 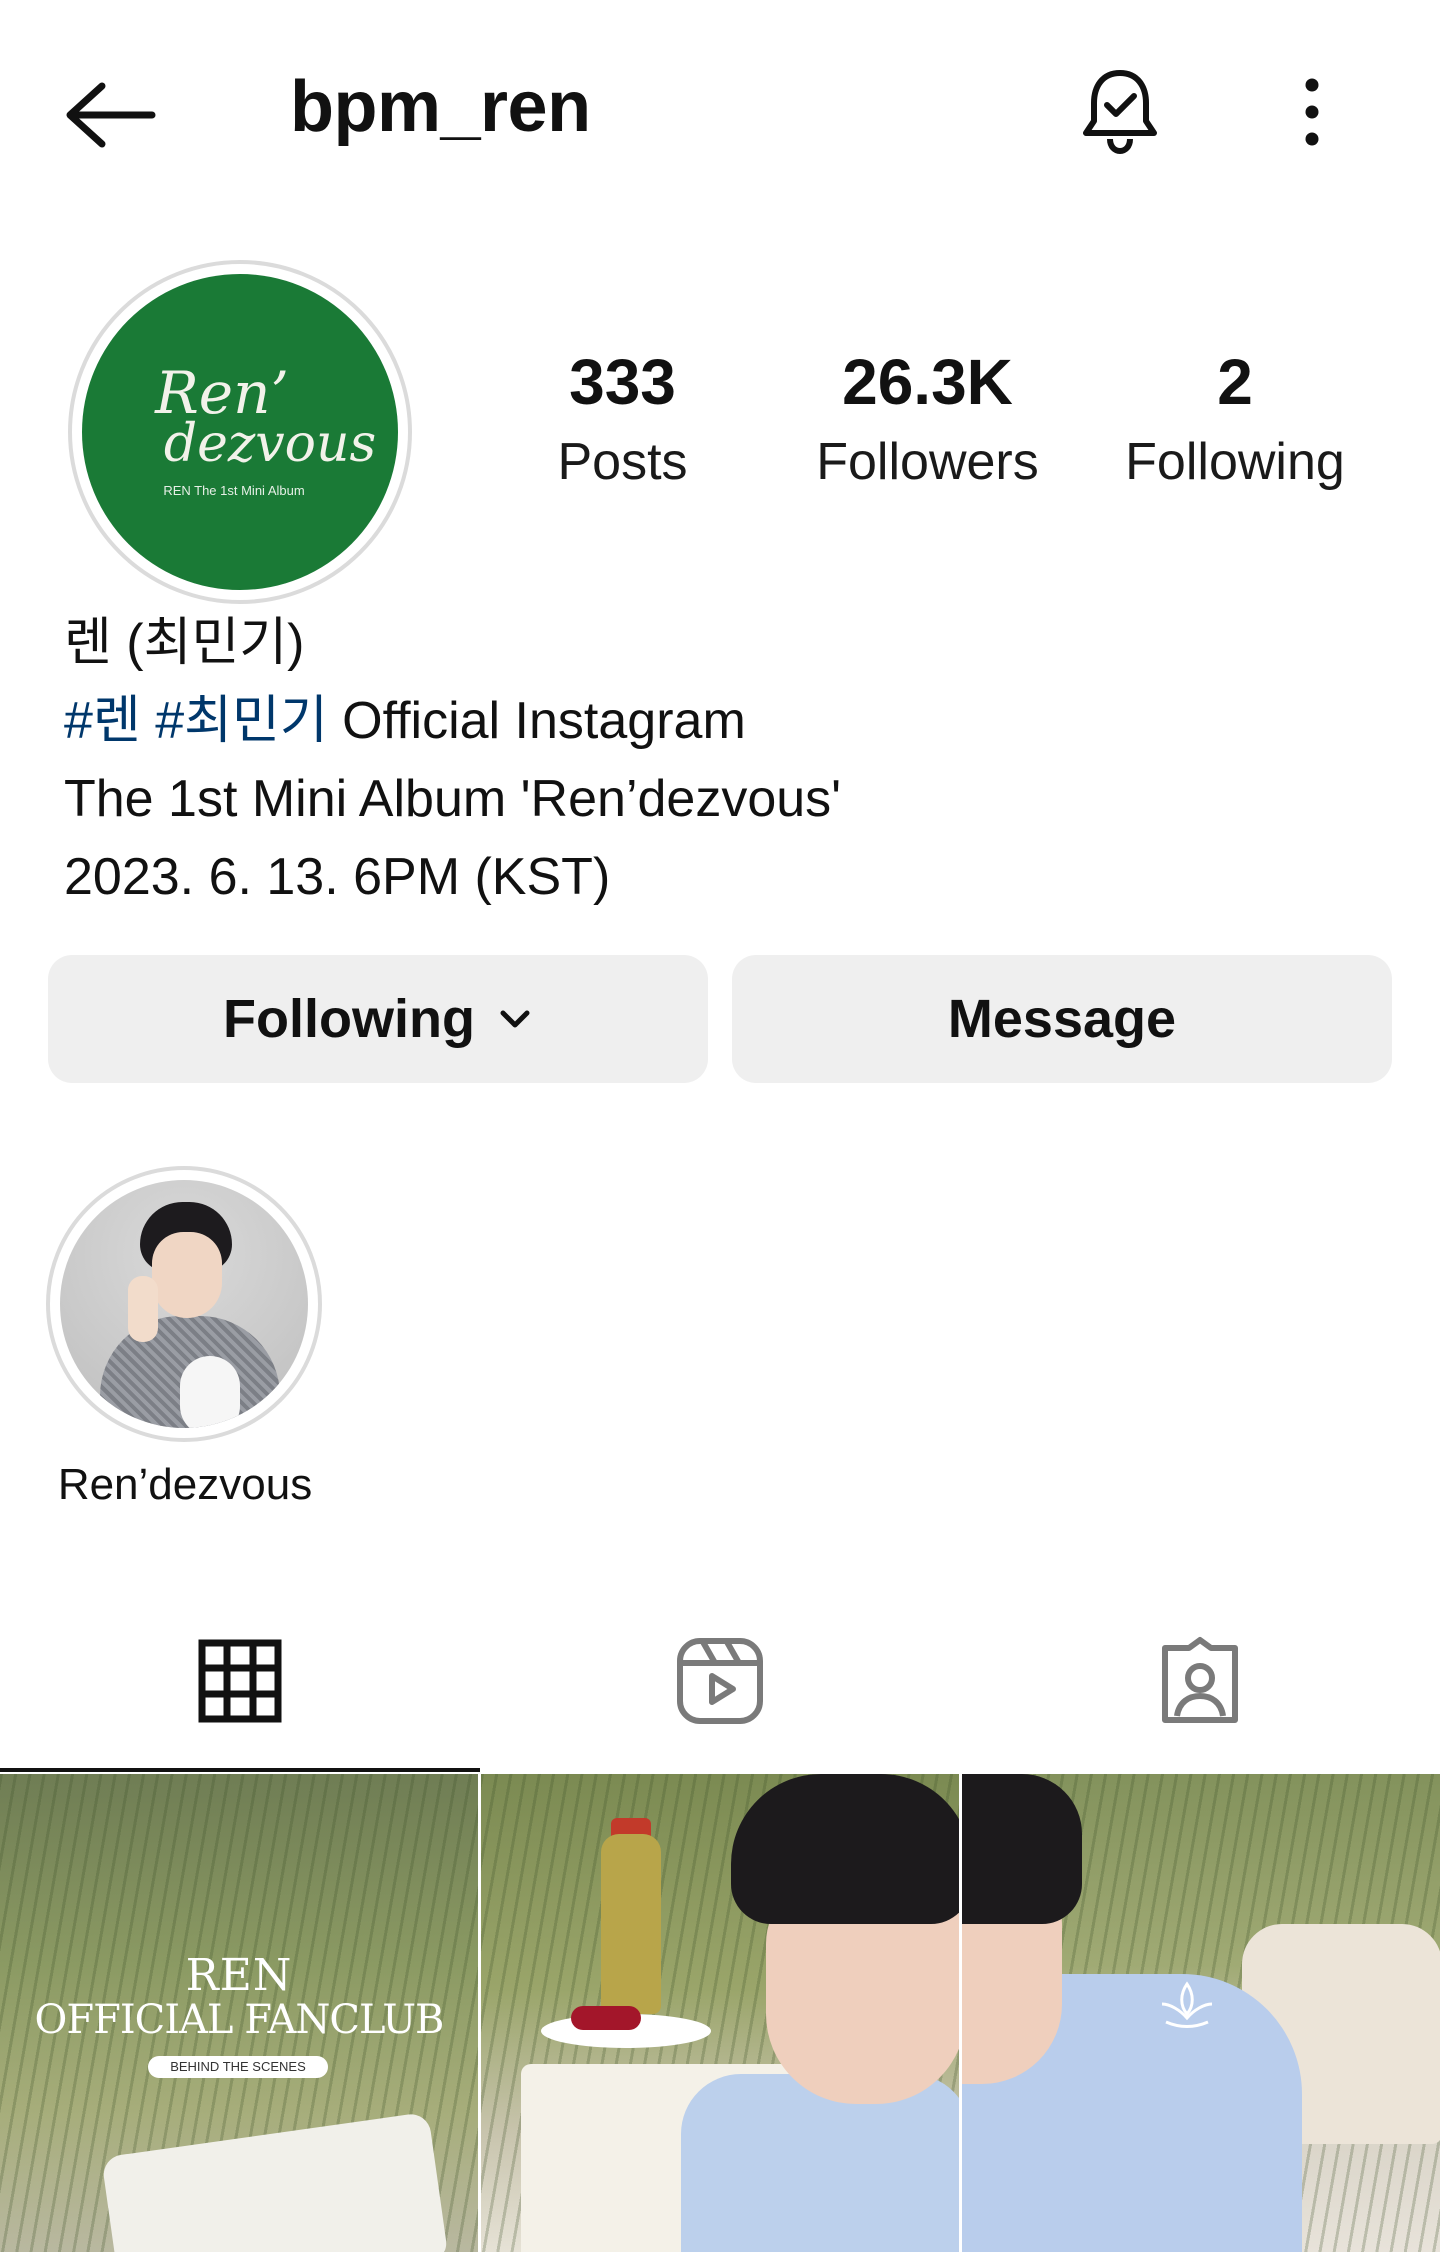 What do you see at coordinates (238, 2067) in the screenshot?
I see `post-overlay-pill: BEHIND THE SCENES` at bounding box center [238, 2067].